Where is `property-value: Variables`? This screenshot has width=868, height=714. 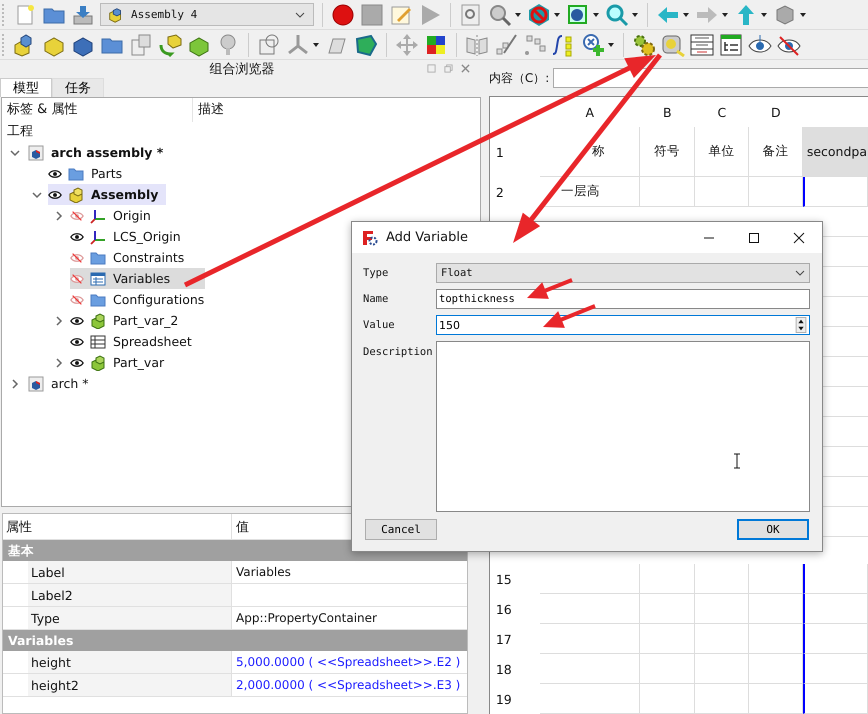 property-value: Variables is located at coordinates (263, 572).